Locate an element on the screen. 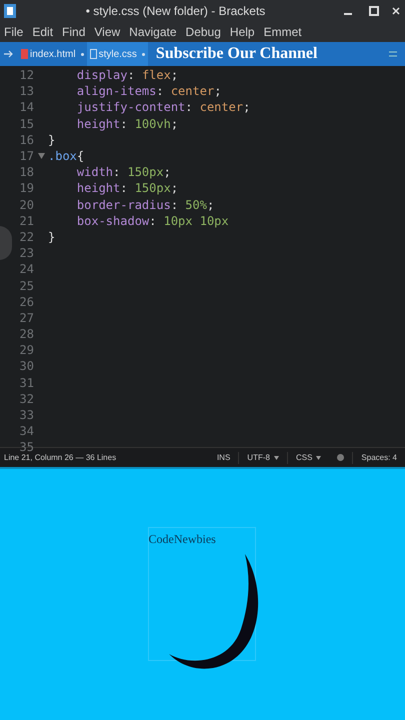 The image size is (405, 720). line-number: 24 is located at coordinates (26, 269).